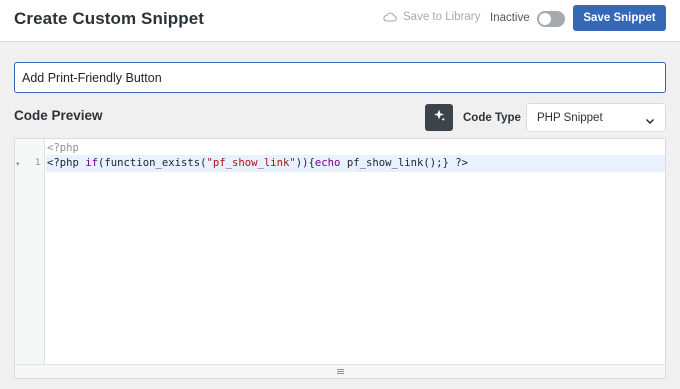 Image resolution: width=680 pixels, height=389 pixels. Describe the element at coordinates (442, 17) in the screenshot. I see `save-to-library-label: Save to Library` at that location.